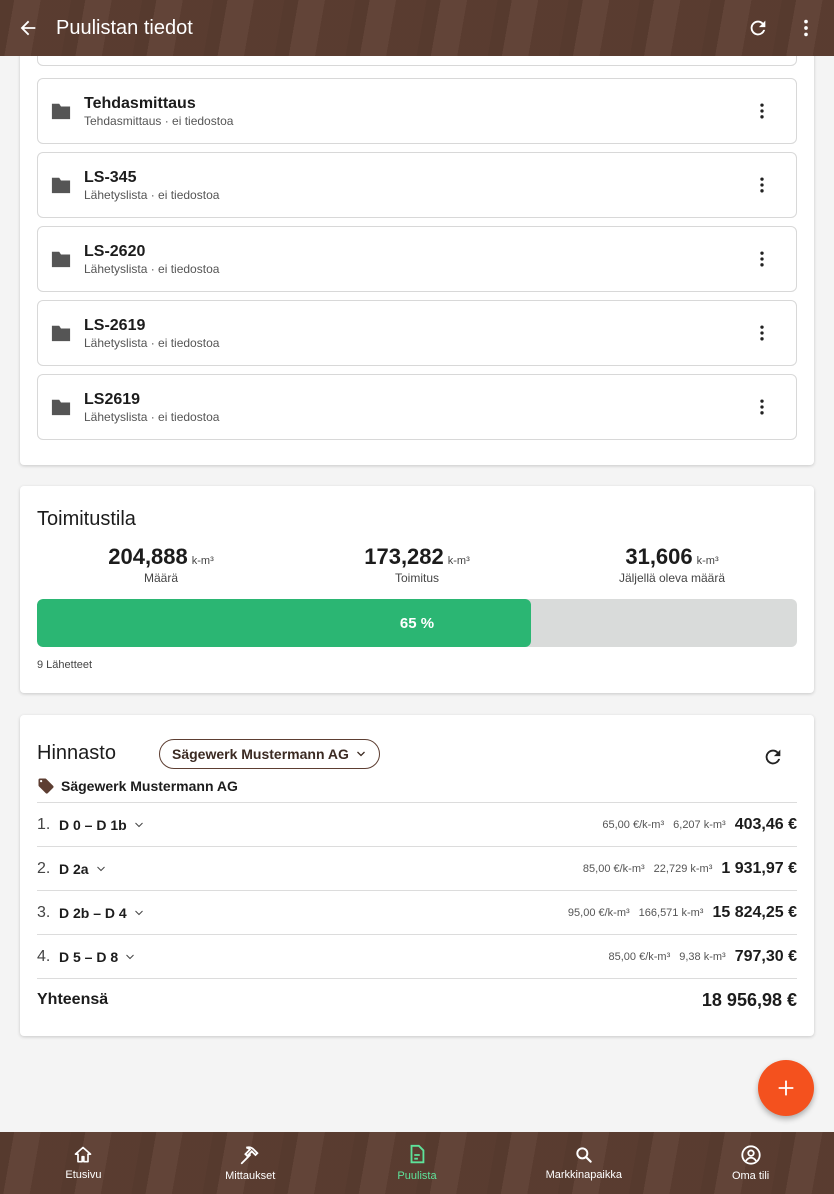 This screenshot has height=1194, width=834. What do you see at coordinates (159, 120) in the screenshot?
I see `document-subtitle: Tehdasmittaus · ei tiedostoa` at bounding box center [159, 120].